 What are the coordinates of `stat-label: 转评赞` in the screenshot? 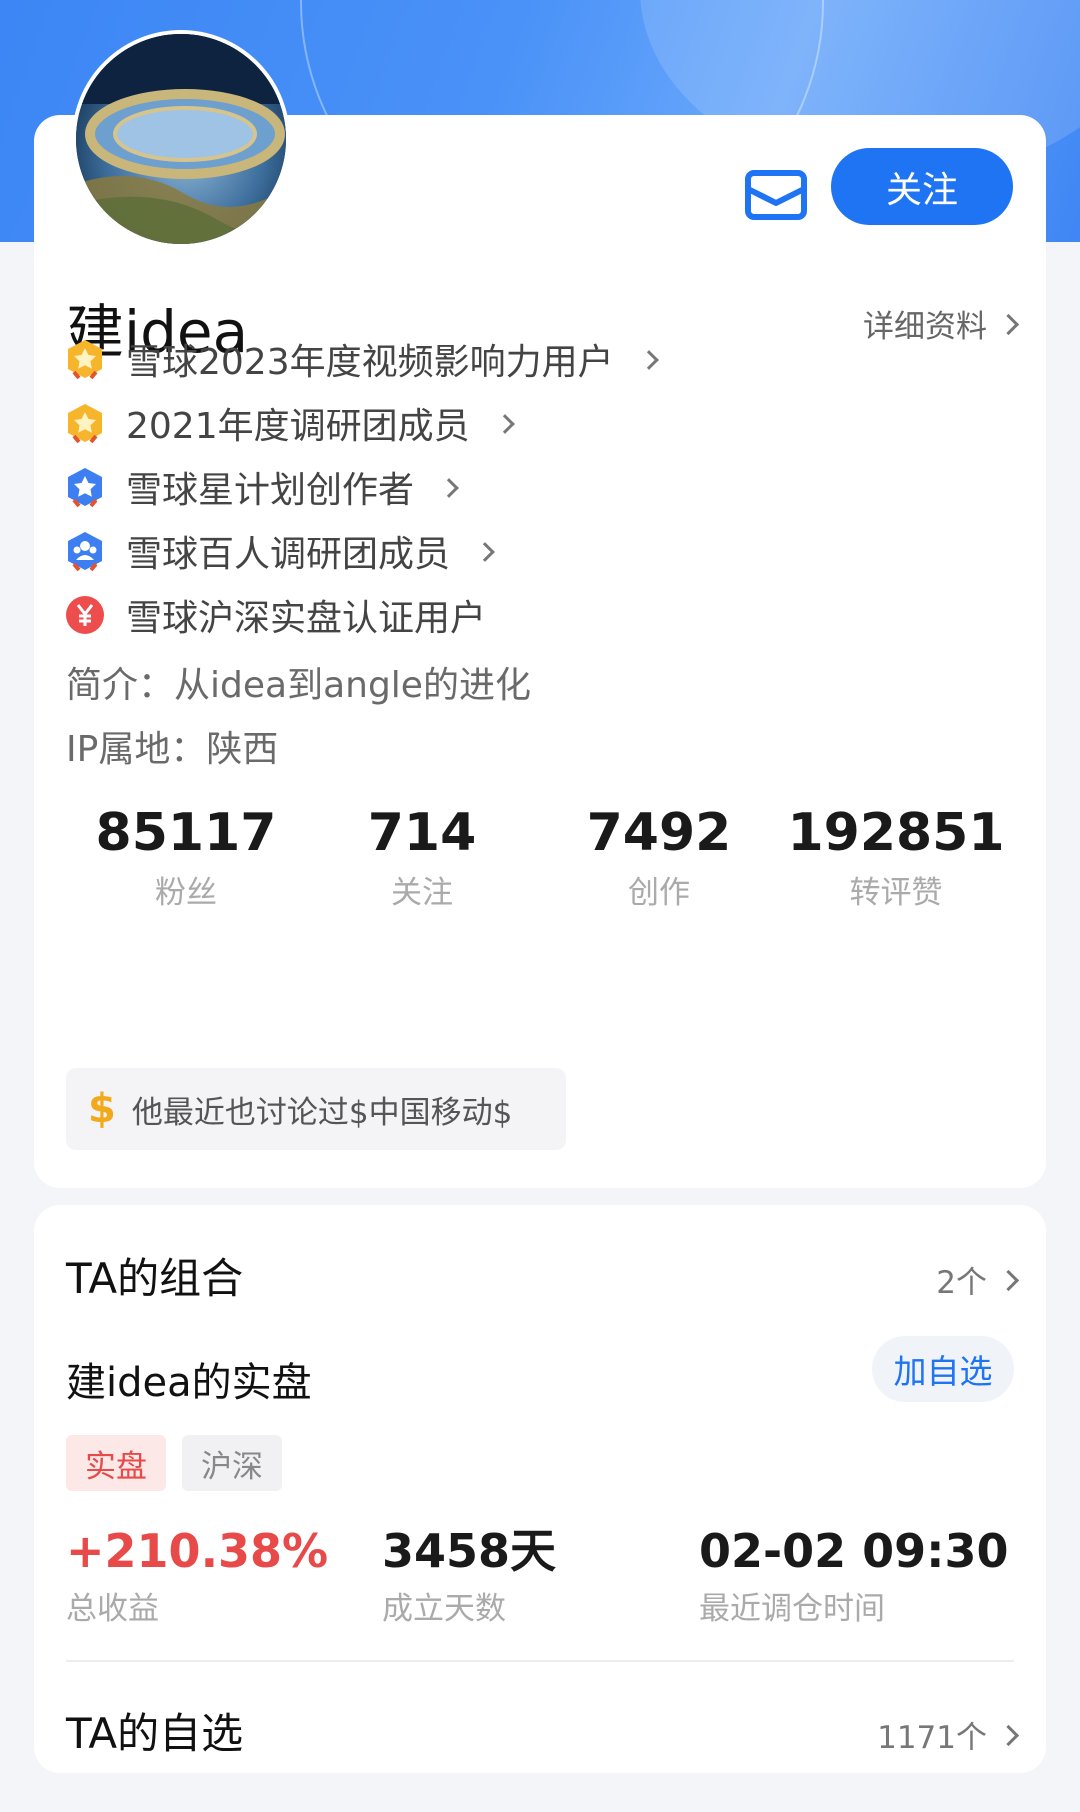 It's located at (896, 893).